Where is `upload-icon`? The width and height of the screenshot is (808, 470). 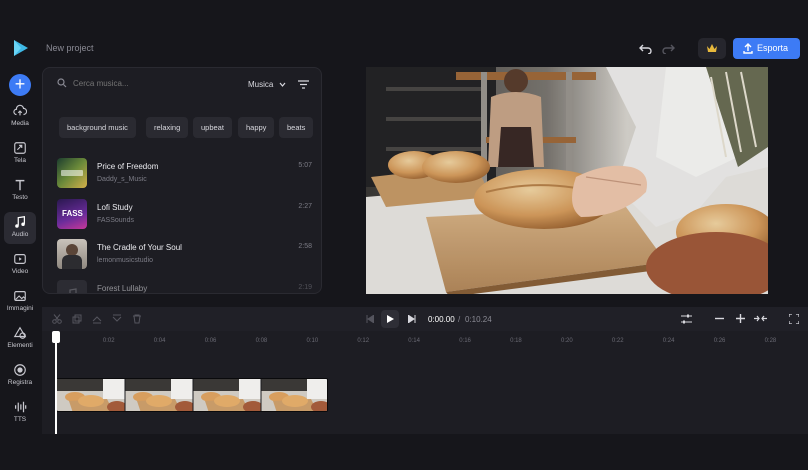 upload-icon is located at coordinates (748, 48).